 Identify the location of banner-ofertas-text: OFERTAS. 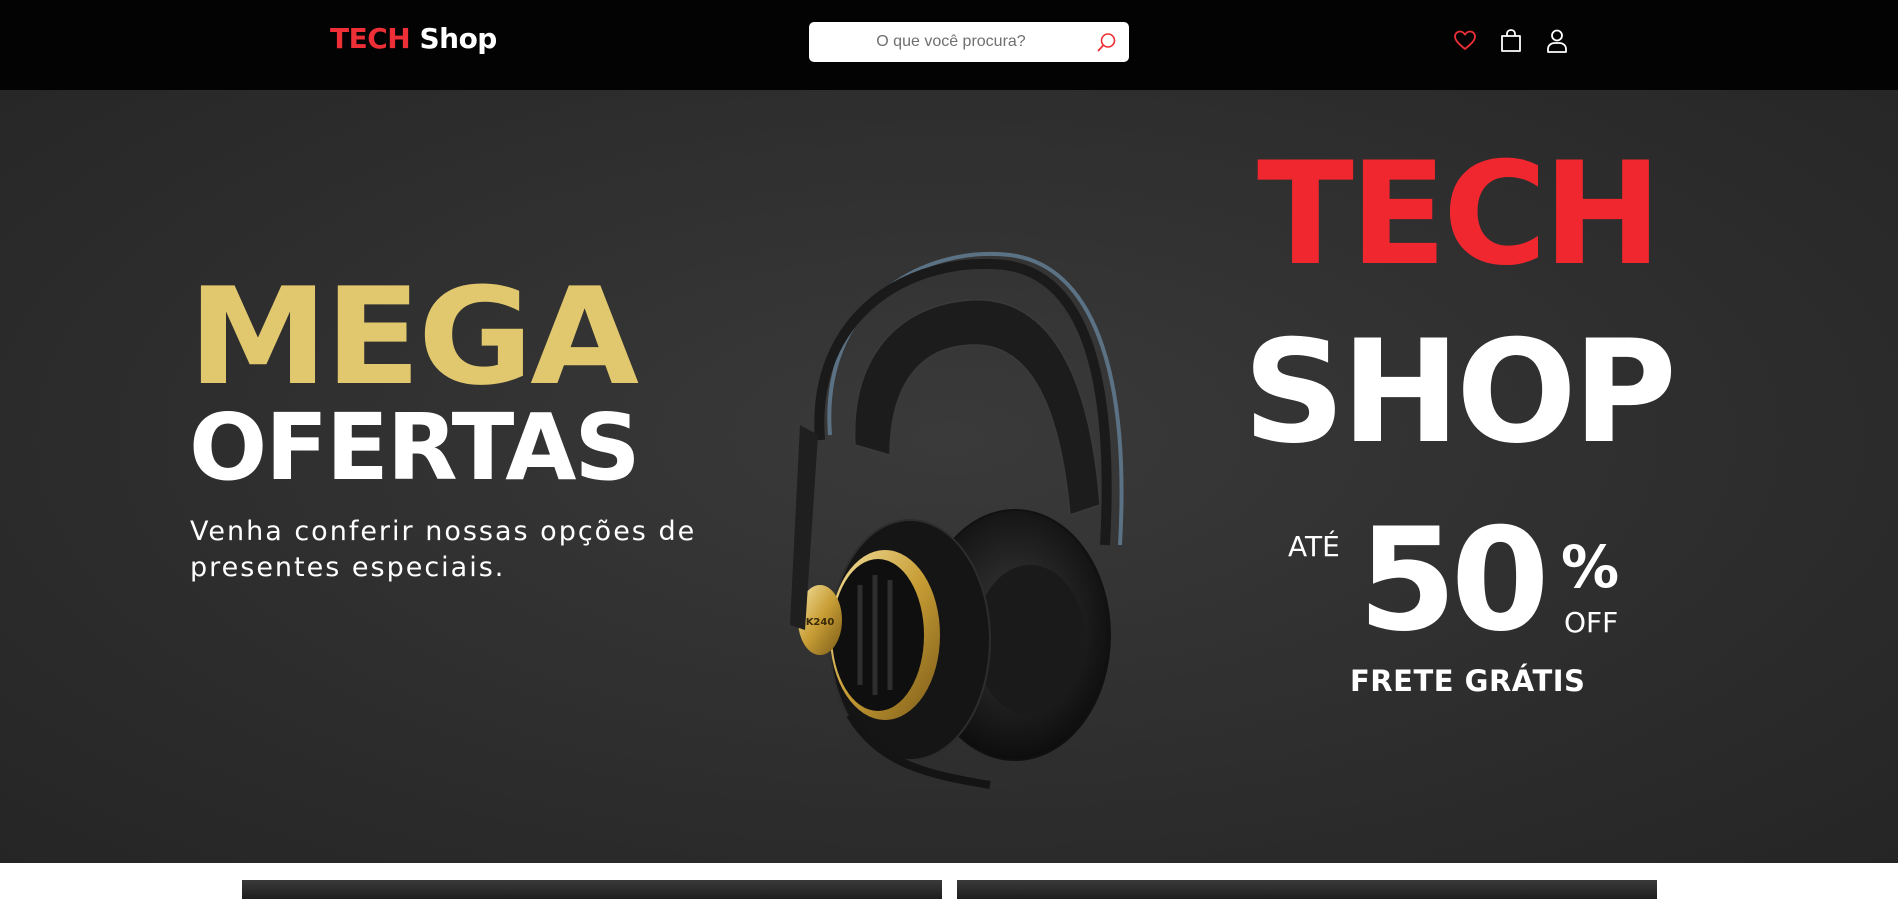
(415, 447).